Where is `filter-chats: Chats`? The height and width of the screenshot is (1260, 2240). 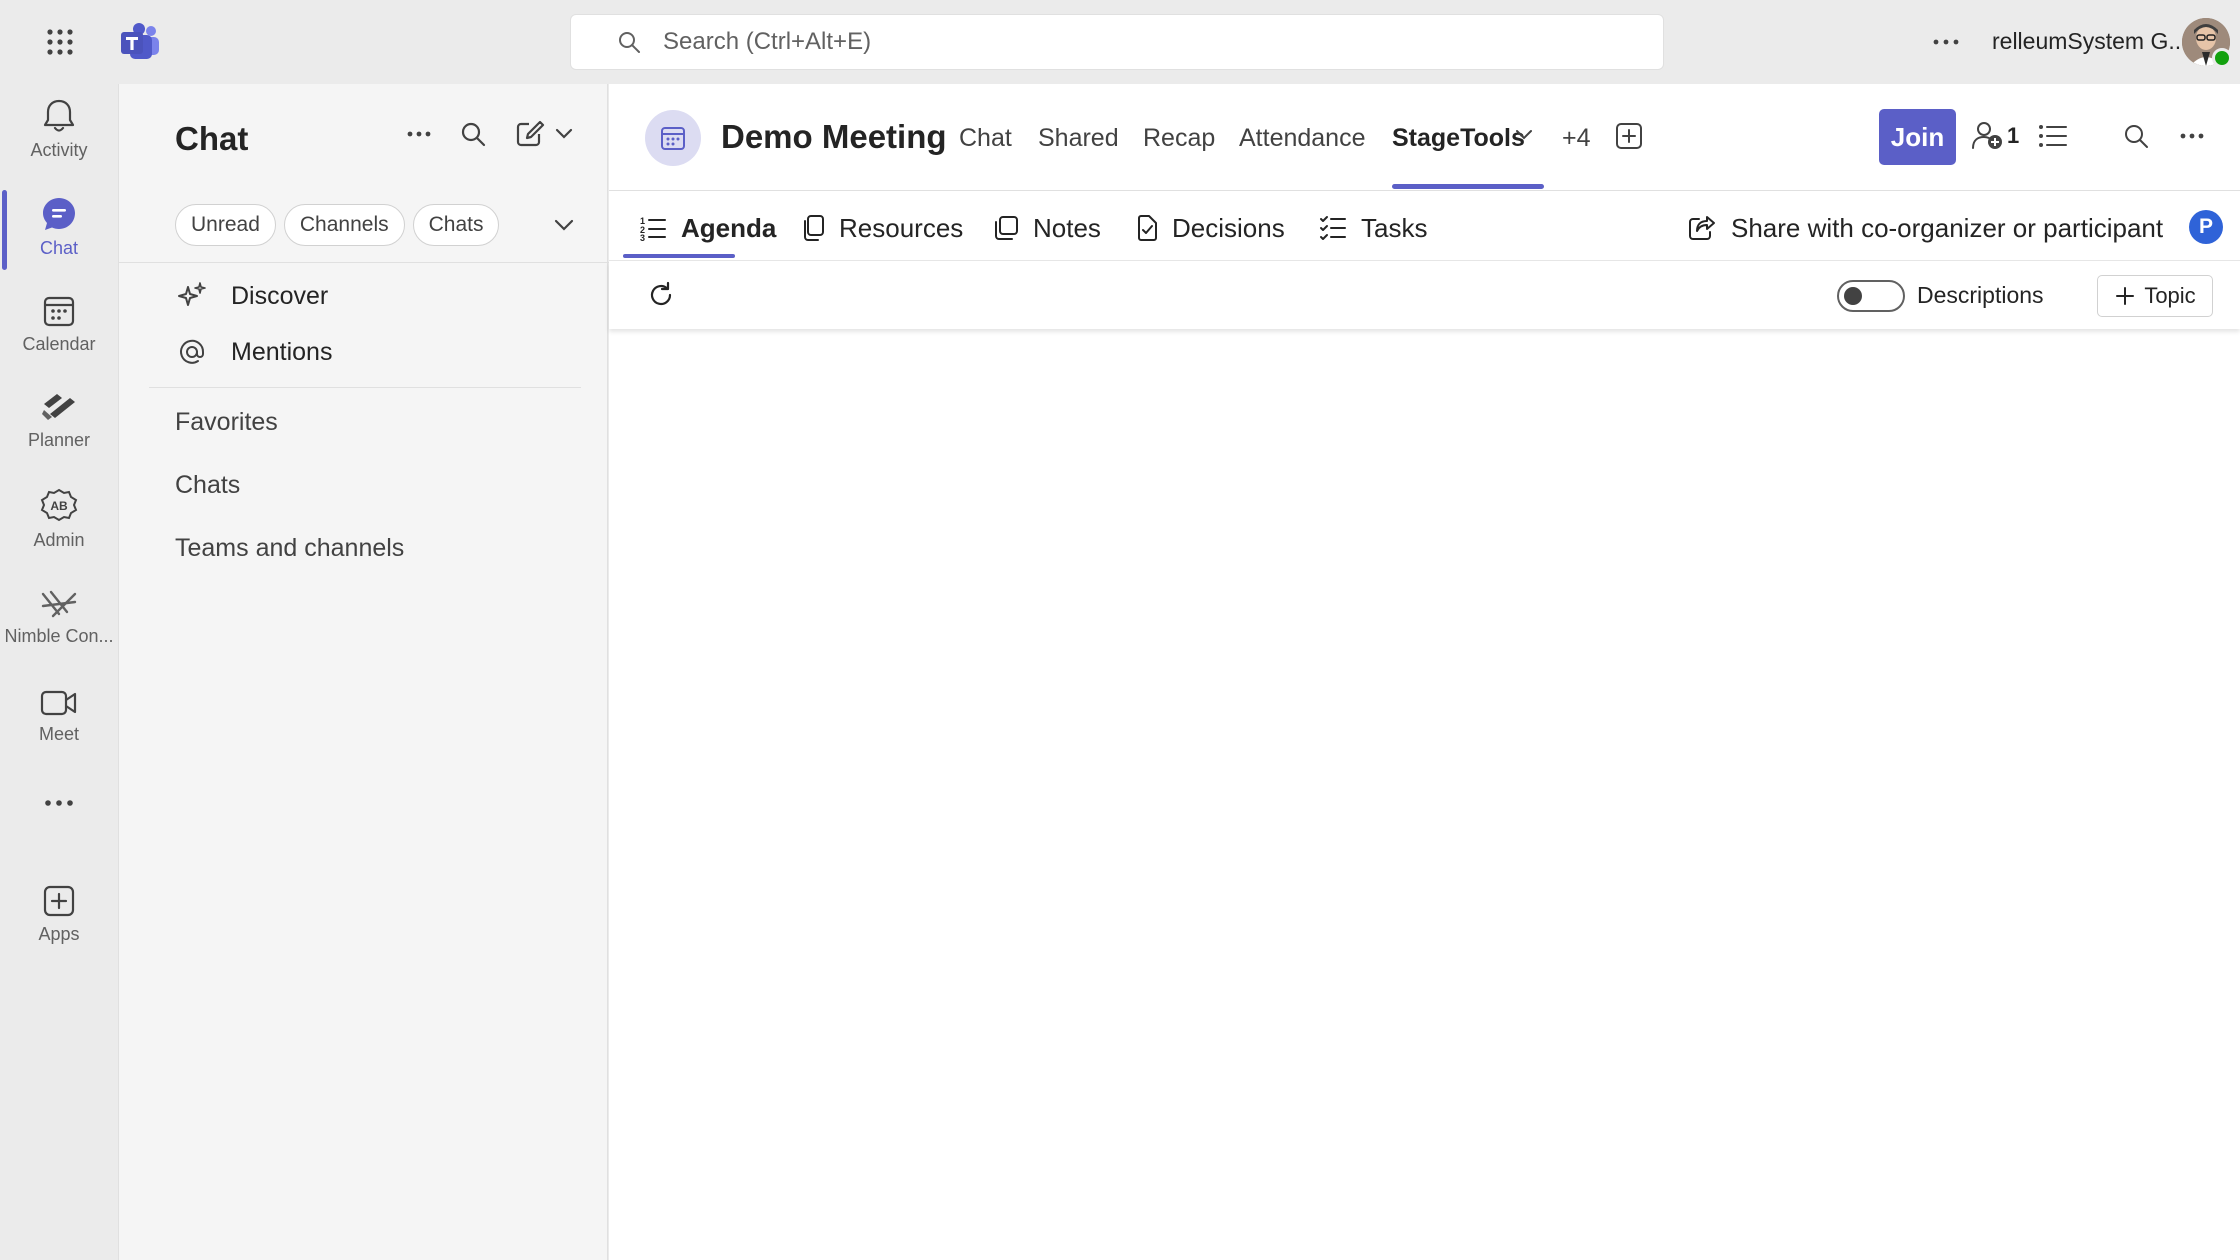
filter-chats: Chats is located at coordinates (456, 225).